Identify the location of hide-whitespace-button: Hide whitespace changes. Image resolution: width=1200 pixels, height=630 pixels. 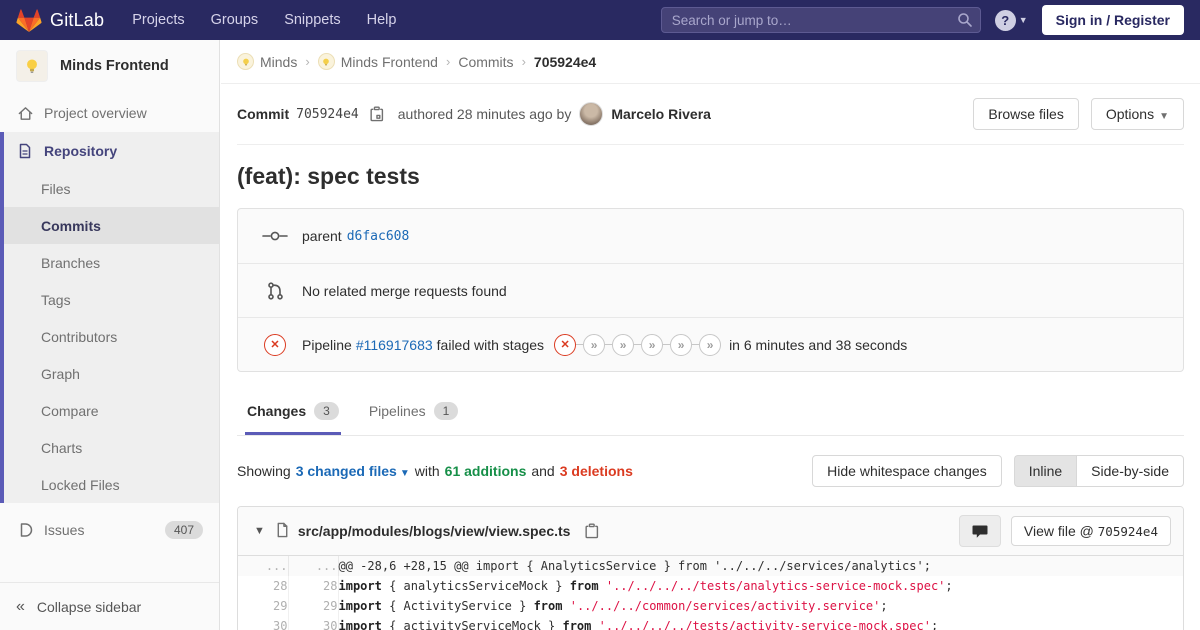
(907, 471).